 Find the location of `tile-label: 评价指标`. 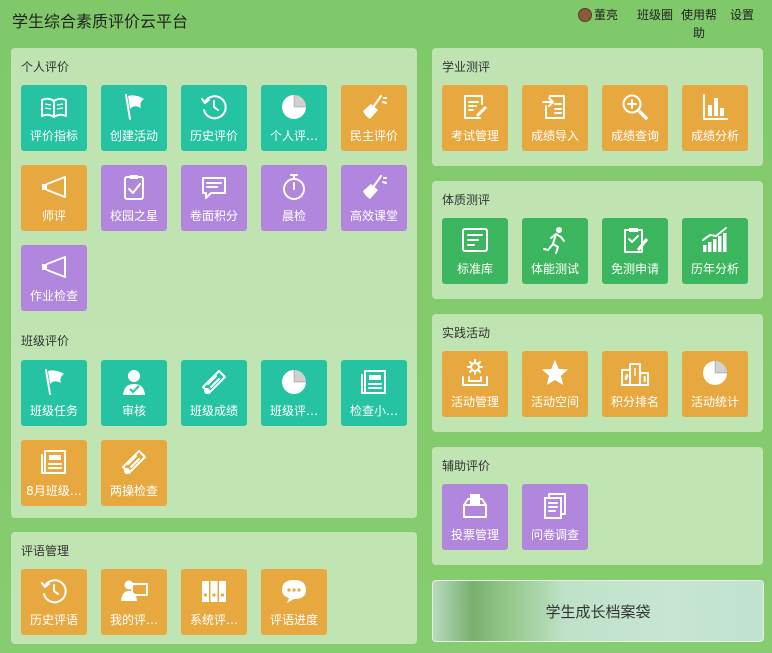

tile-label: 评价指标 is located at coordinates (53, 136).